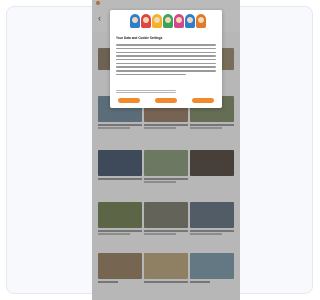 The height and width of the screenshot is (300, 320). I want to click on dialog-body-text, so click(166, 59).